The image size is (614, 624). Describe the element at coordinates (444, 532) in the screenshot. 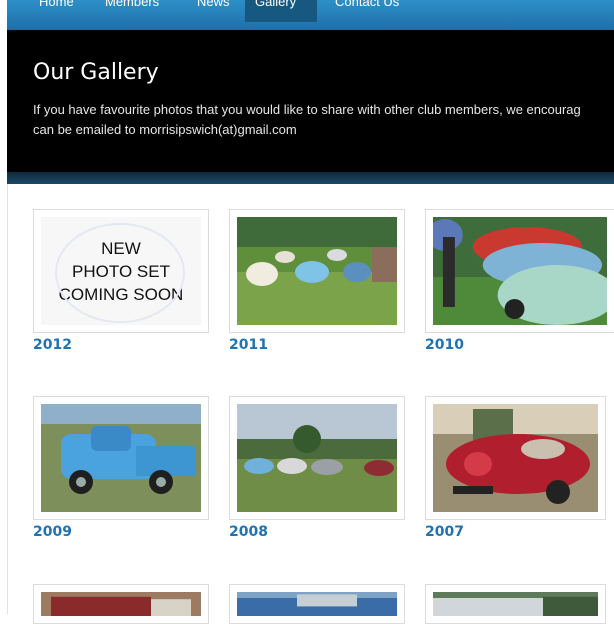

I see `album-link-2007: 2007` at that location.